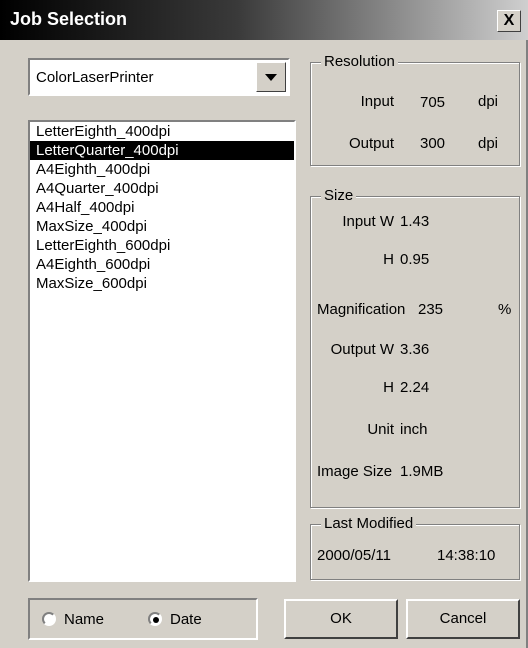 Image resolution: width=528 pixels, height=648 pixels. I want to click on job-list-item: MaxSize_600dpi, so click(162, 283).